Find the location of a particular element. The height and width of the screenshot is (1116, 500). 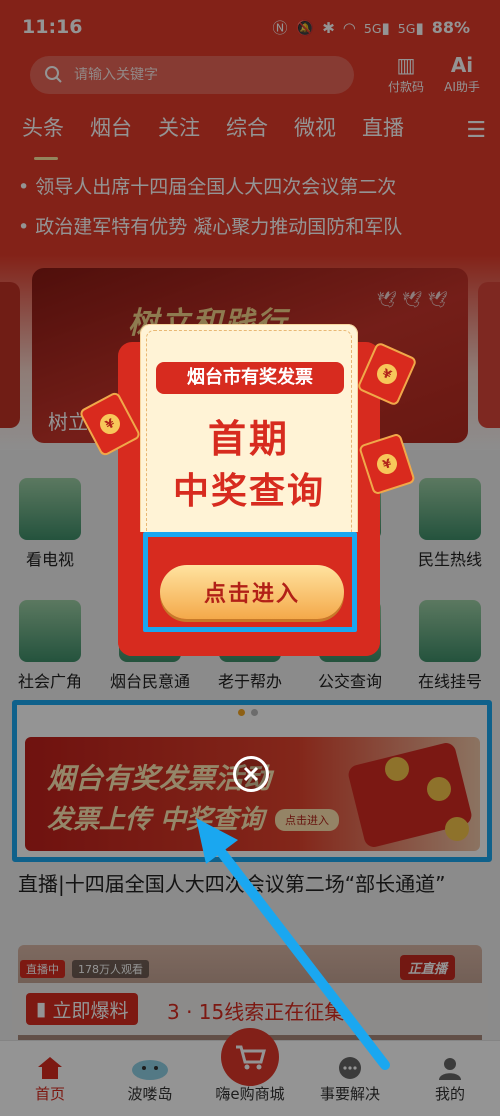

popup-title-line-1: 首期 is located at coordinates (248, 439).